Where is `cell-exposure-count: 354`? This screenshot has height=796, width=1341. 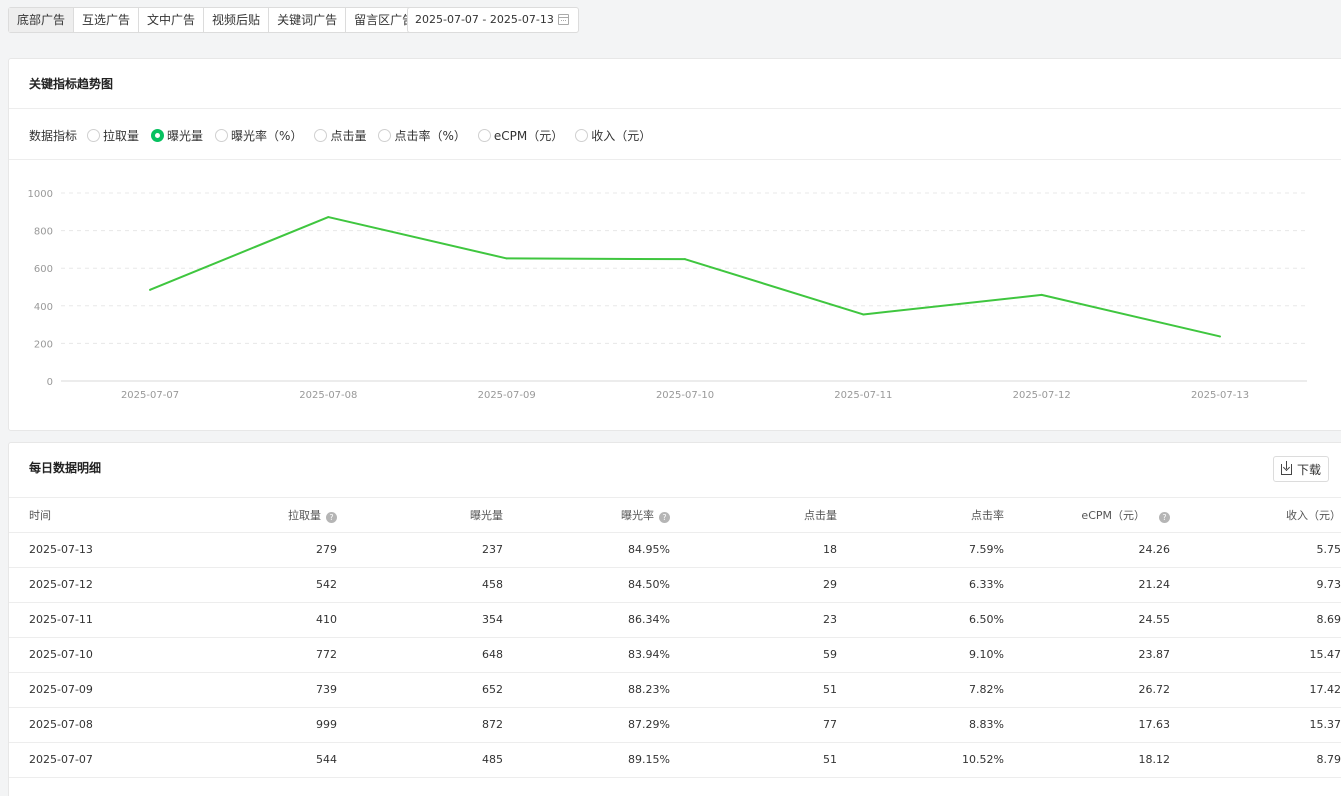 cell-exposure-count: 354 is located at coordinates (420, 620).